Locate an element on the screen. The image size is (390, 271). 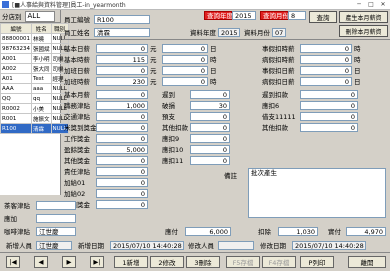
leave-3-field: 0 is located at coordinates (326, 81).